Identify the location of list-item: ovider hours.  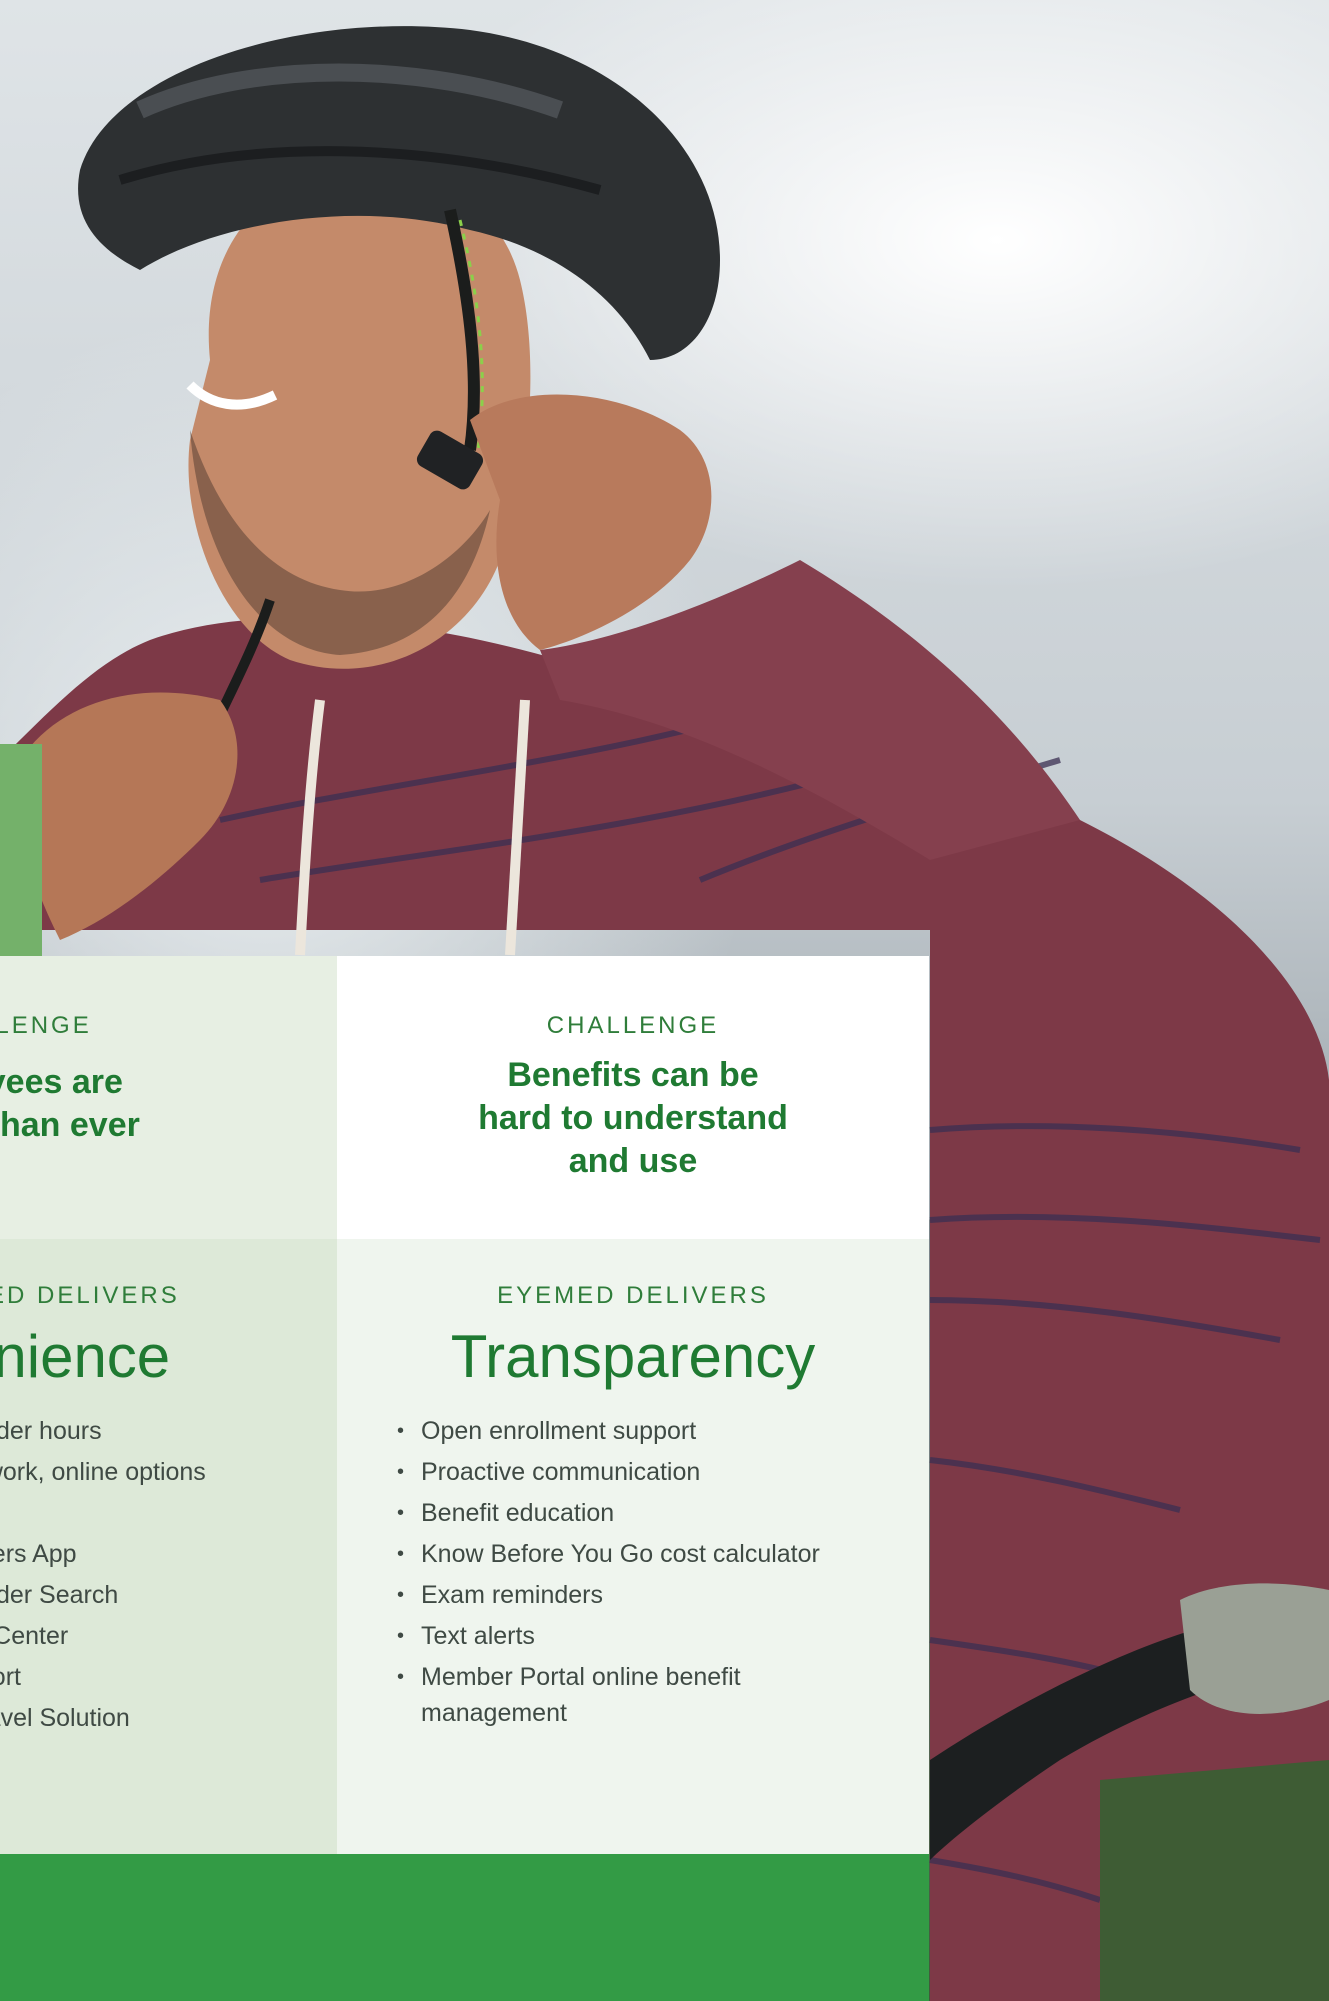
(103, 1431).